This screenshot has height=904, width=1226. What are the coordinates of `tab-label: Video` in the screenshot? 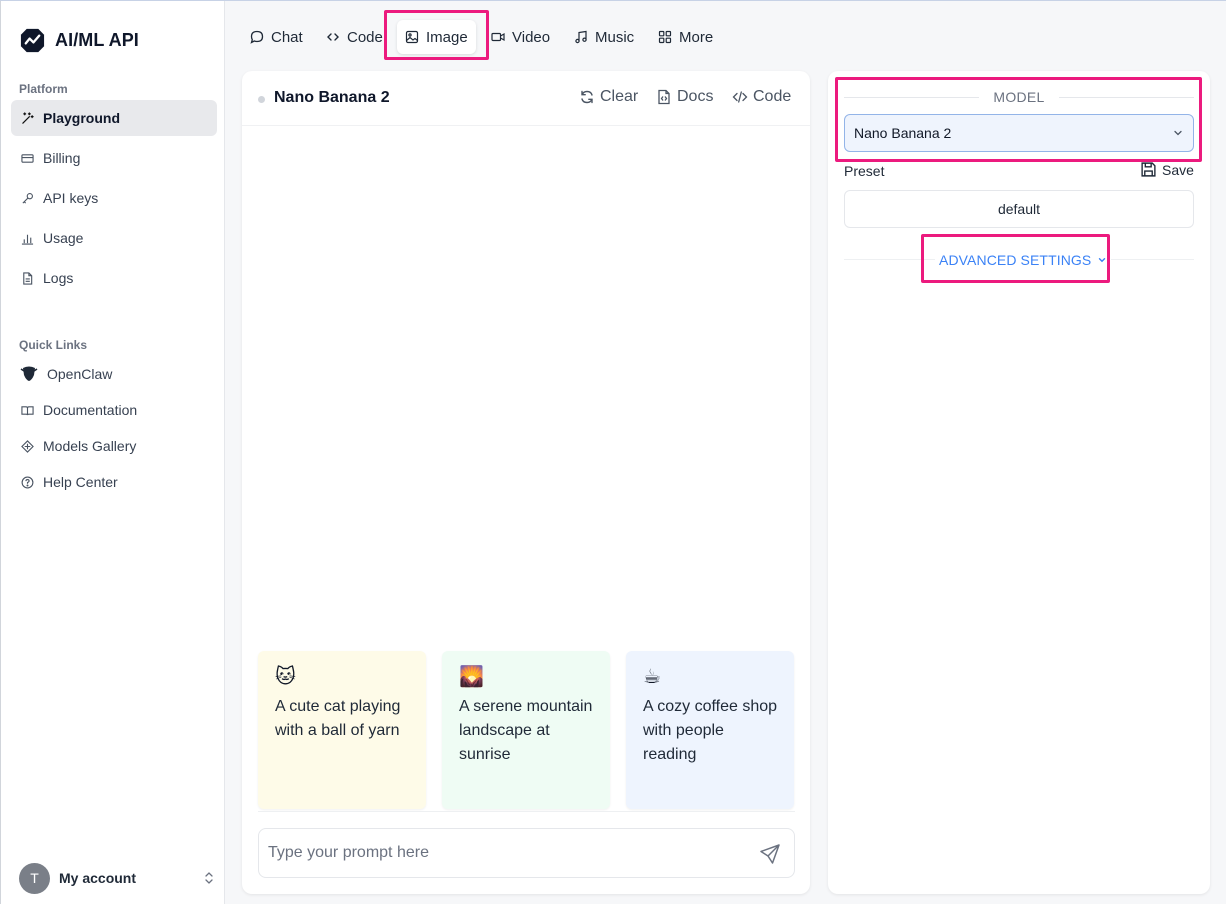 It's located at (531, 37).